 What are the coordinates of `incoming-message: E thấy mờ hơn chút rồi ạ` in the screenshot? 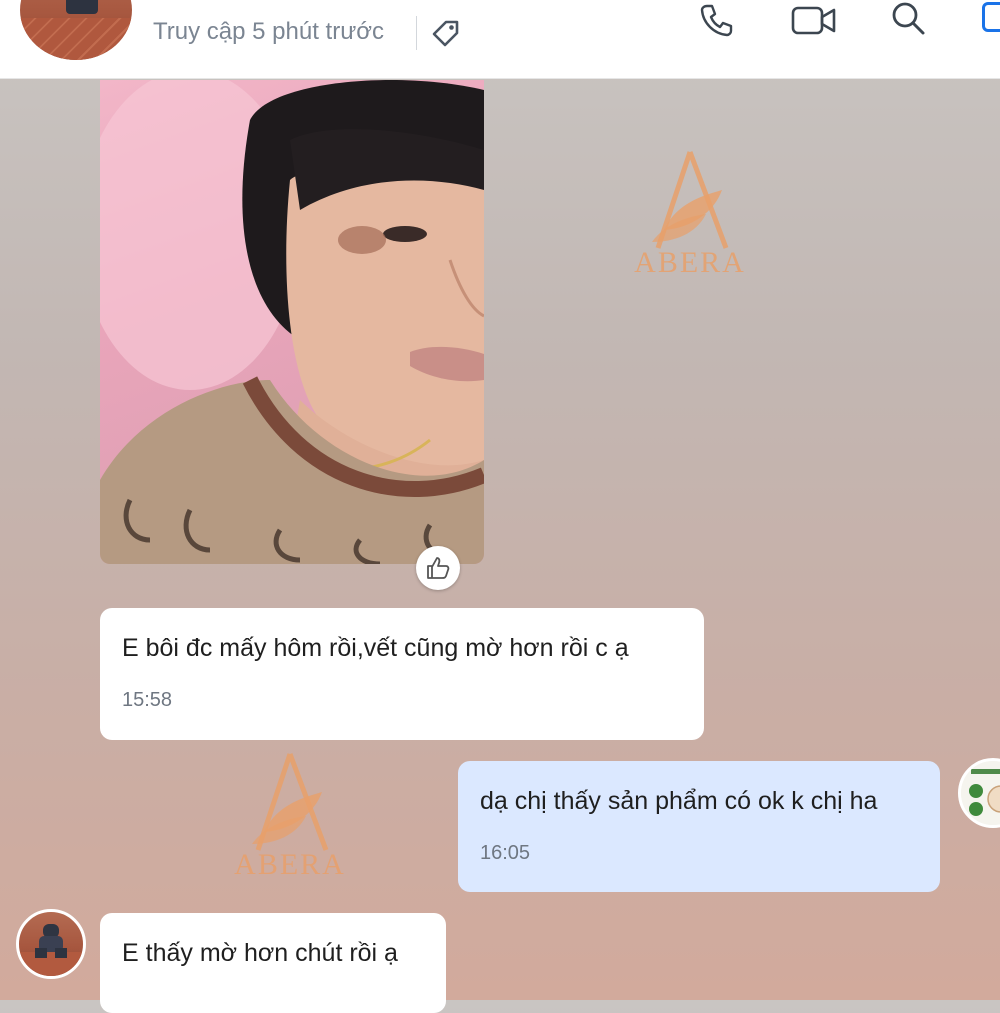 It's located at (273, 963).